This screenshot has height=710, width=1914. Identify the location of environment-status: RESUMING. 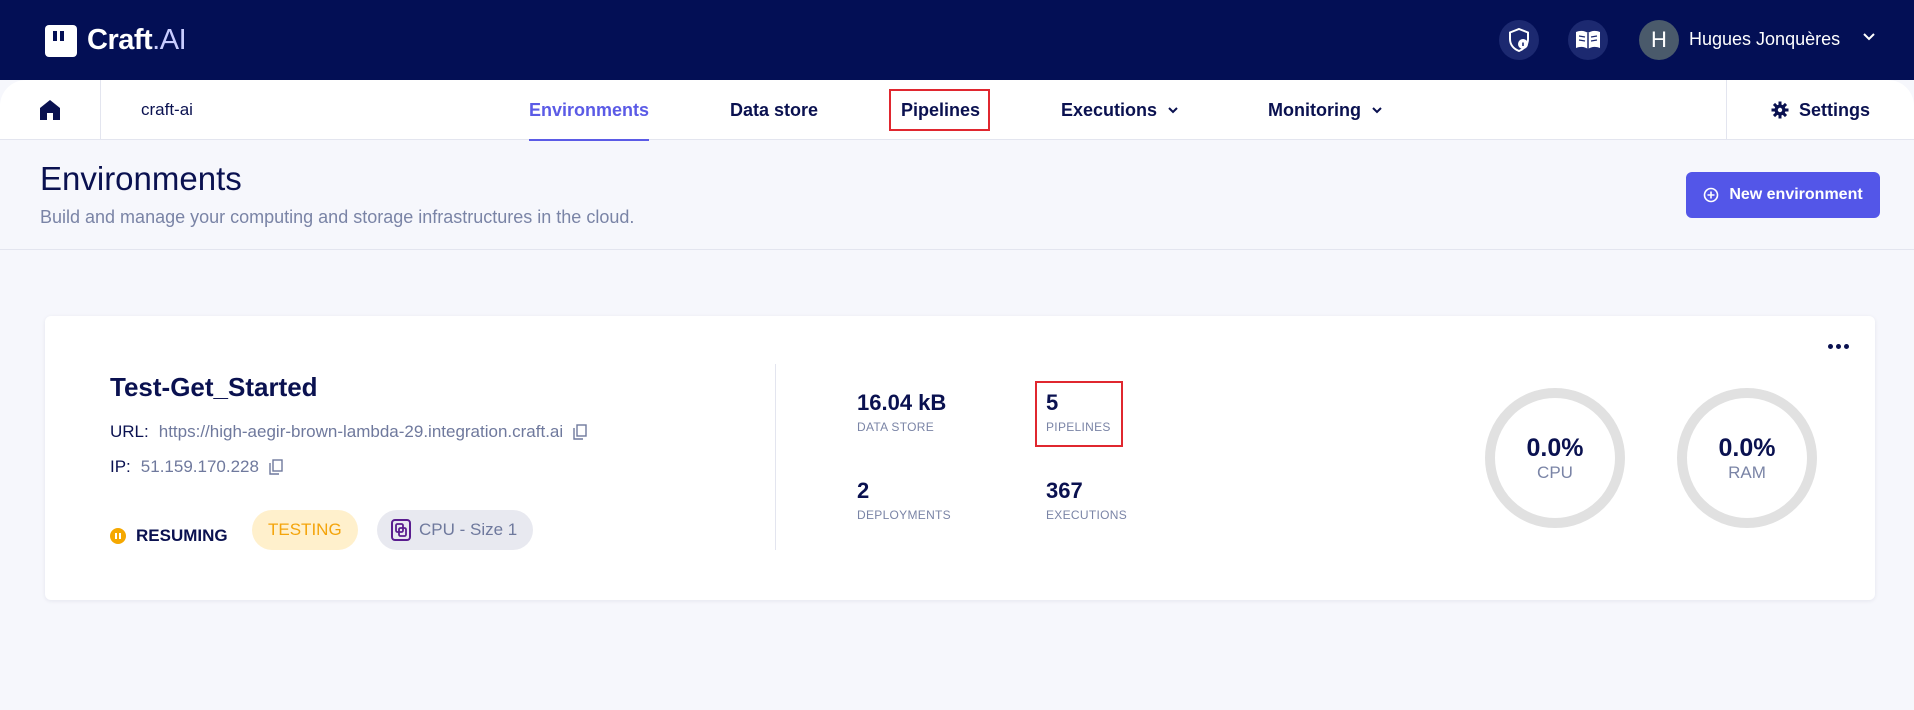
(169, 536).